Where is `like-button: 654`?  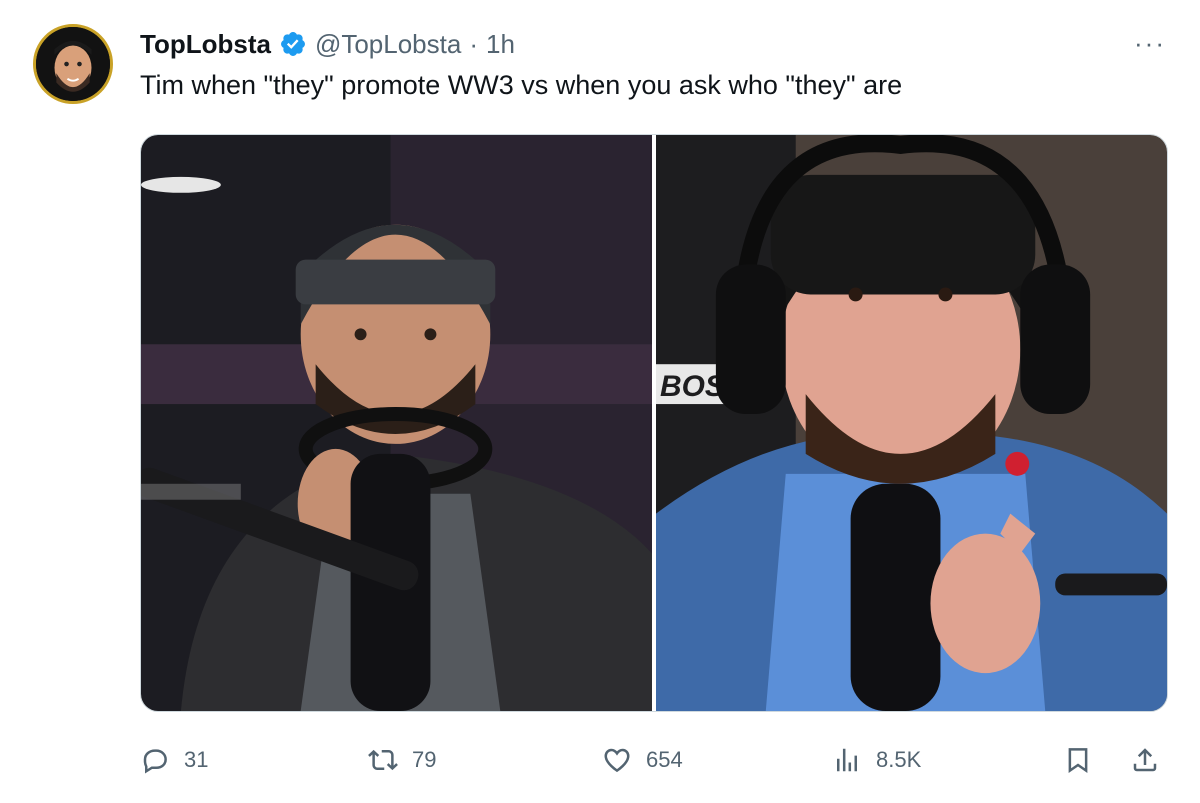
like-button: 654 is located at coordinates (642, 760).